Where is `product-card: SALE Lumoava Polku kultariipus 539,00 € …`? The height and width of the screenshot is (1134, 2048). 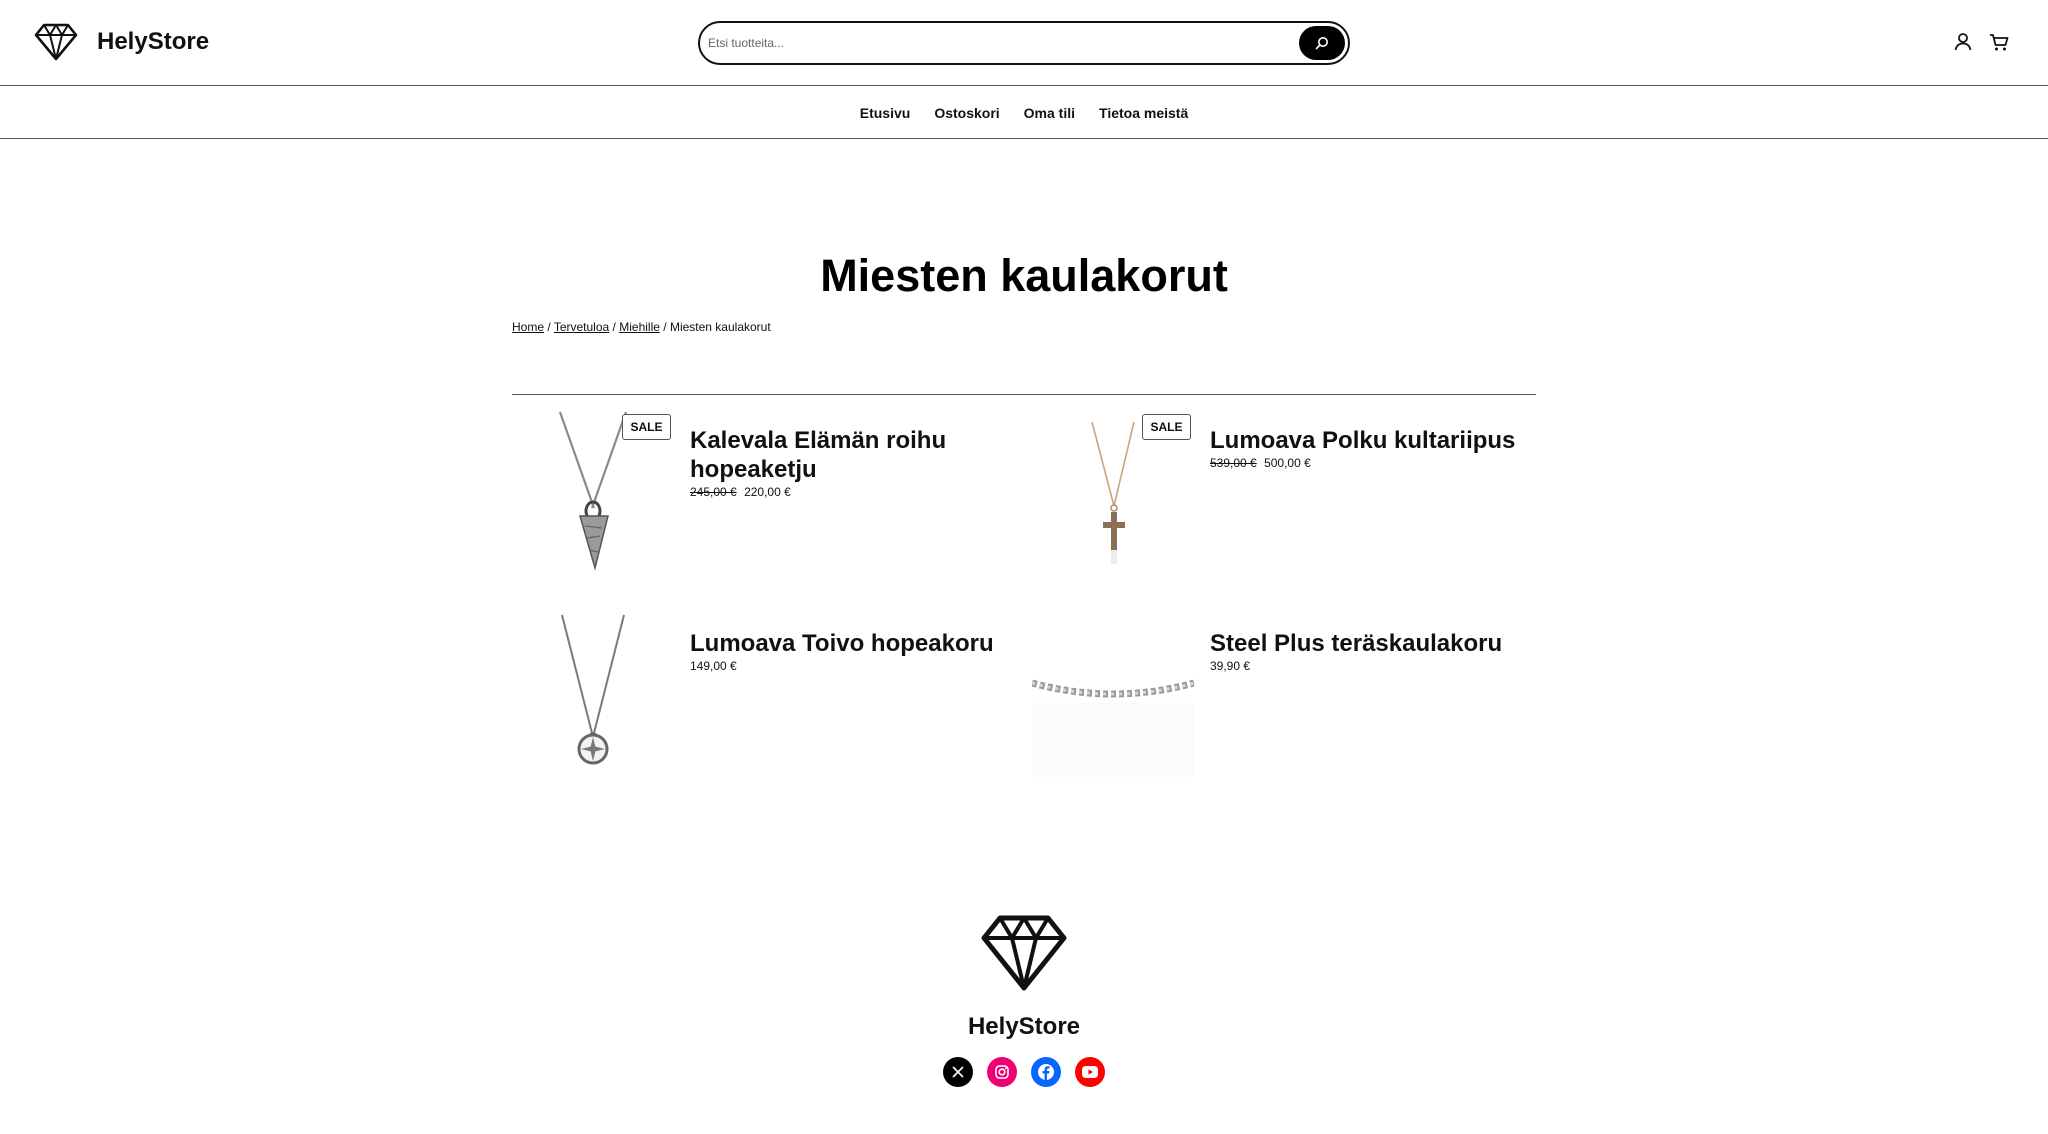 product-card: SALE Lumoava Polku kultariipus 539,00 € … is located at coordinates (1288, 495).